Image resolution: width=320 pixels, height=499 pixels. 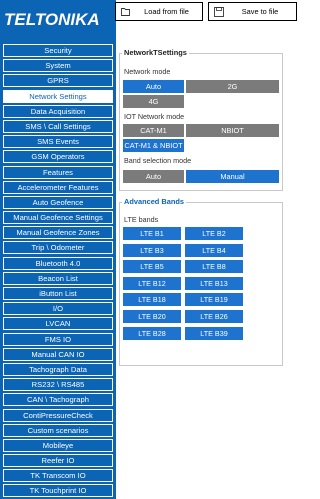 What do you see at coordinates (126, 11) in the screenshot?
I see `folder-open-icon` at bounding box center [126, 11].